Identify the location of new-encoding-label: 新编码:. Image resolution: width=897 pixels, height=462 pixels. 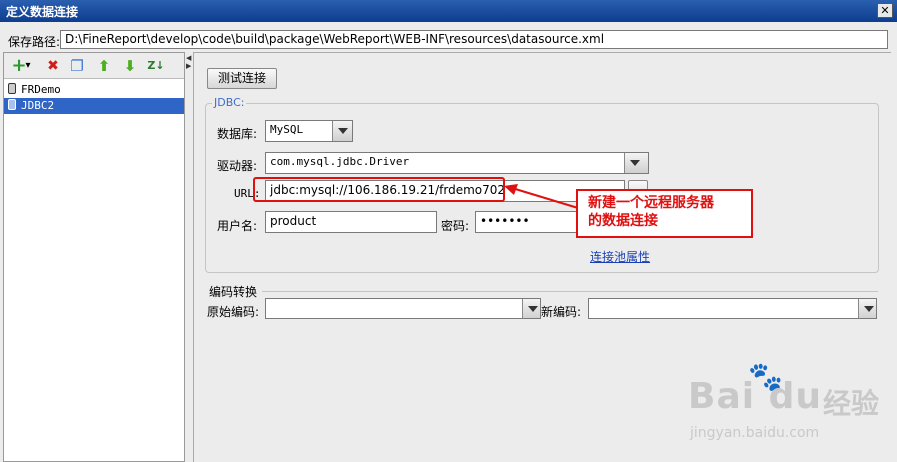
(561, 312).